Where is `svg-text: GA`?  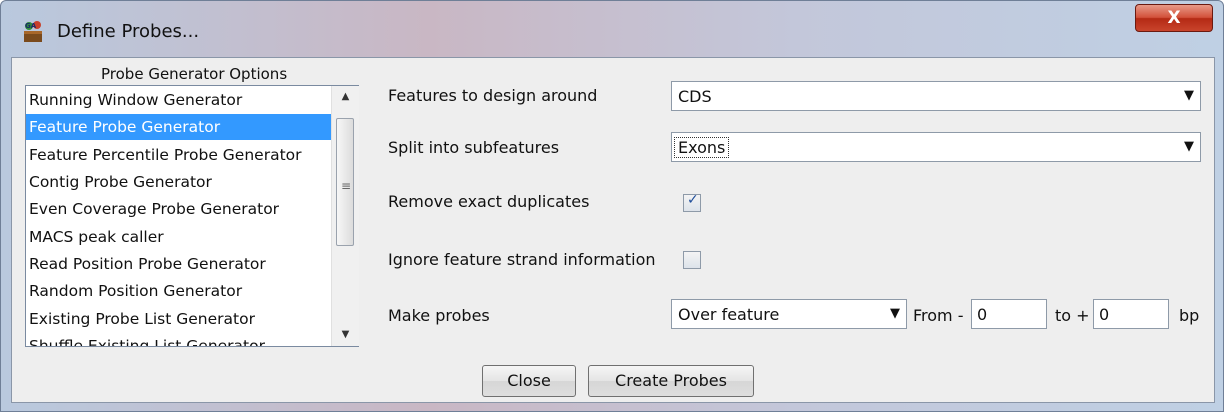 svg-text: GA is located at coordinates (31, 26).